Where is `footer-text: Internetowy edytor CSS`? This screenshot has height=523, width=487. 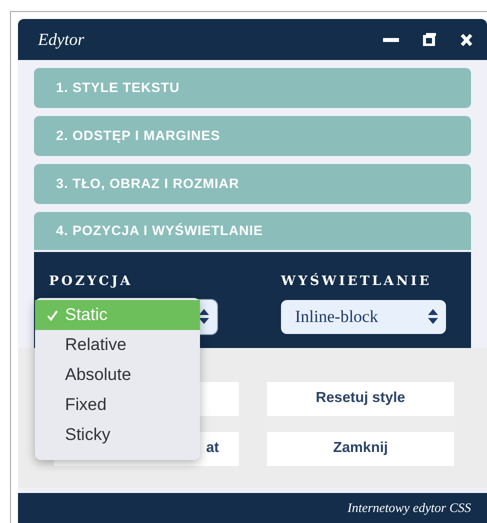
footer-text: Internetowy edytor CSS is located at coordinates (252, 508).